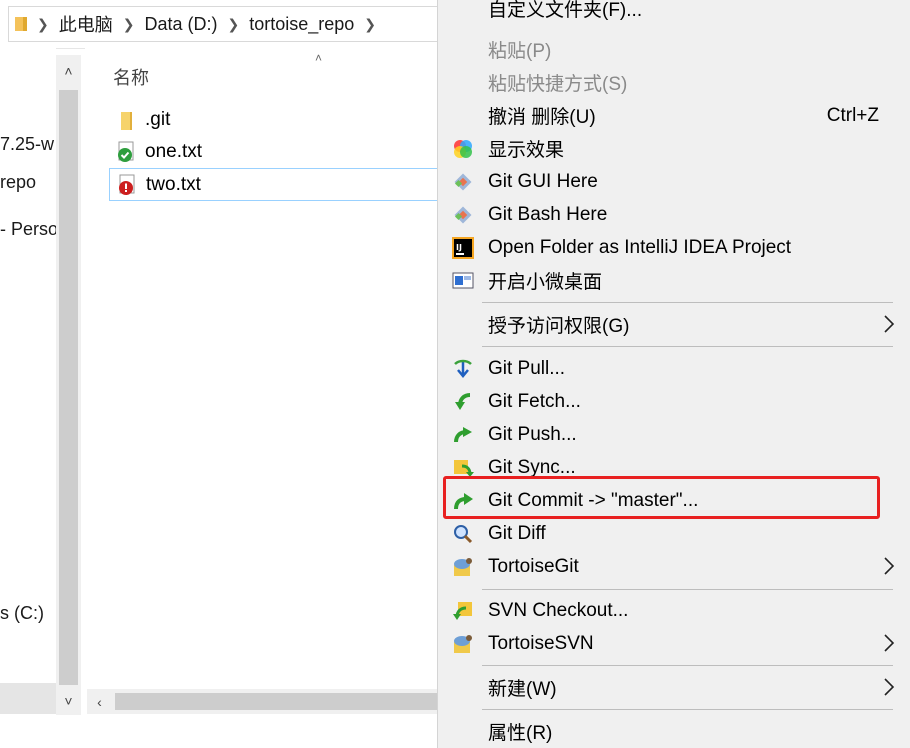 The width and height of the screenshot is (910, 748). What do you see at coordinates (301, 24) in the screenshot?
I see `breadcrumb-repo: tortoise_repo` at bounding box center [301, 24].